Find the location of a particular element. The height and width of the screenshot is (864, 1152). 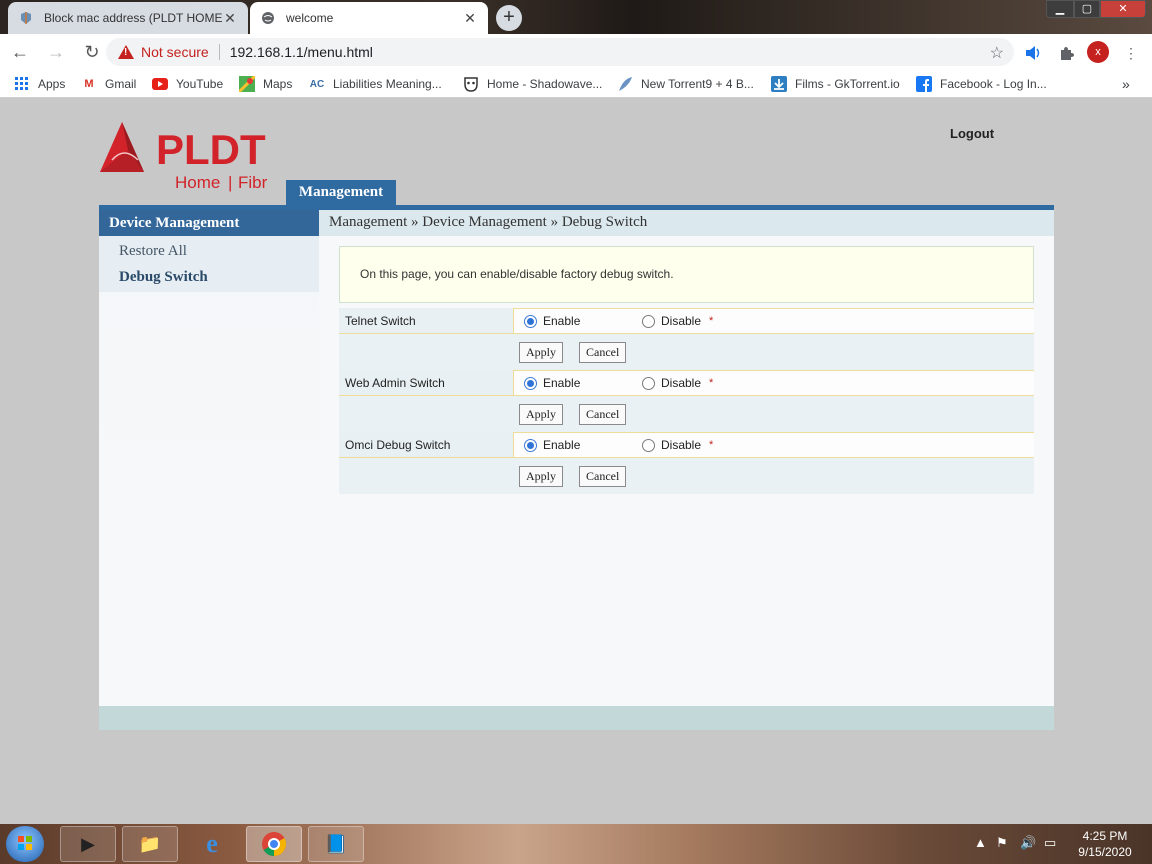

maximize-button: ▢ is located at coordinates (1087, 9).